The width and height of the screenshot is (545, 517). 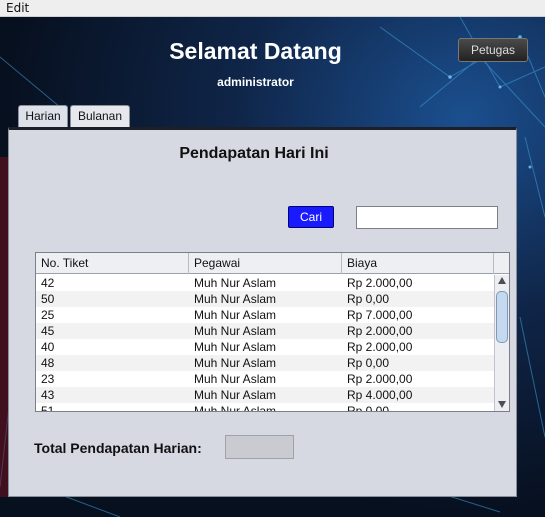 I want to click on tab-harian: Harian, so click(x=43, y=116).